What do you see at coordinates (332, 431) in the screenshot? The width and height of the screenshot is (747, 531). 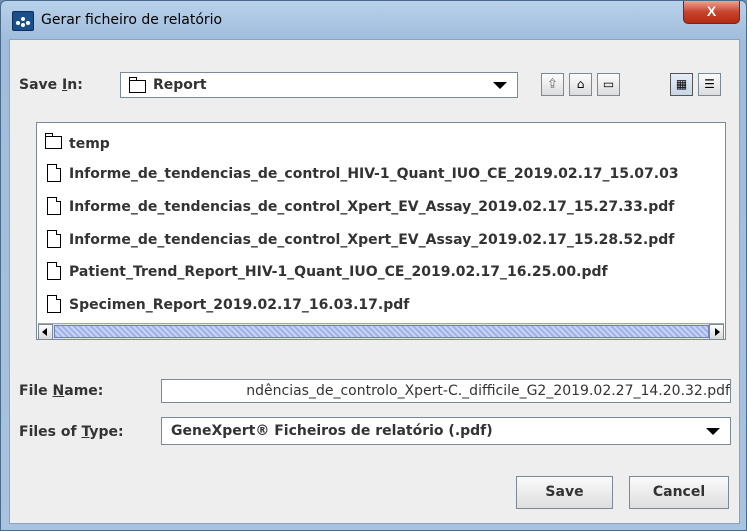 I see `file-type-value: GeneXpert® Ficheiros de relatório (.pdf)` at bounding box center [332, 431].